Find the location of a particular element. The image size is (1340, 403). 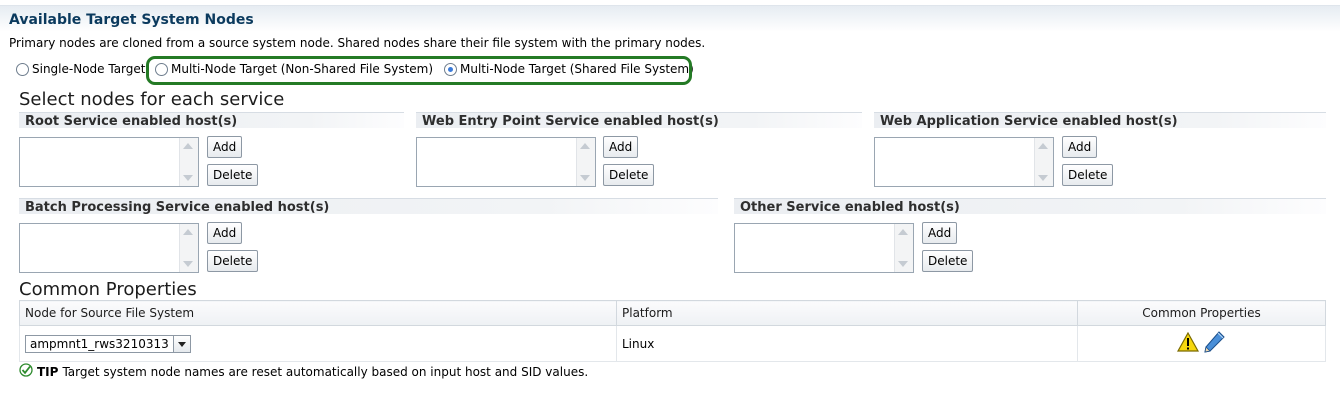

batch-delete-button: Delete is located at coordinates (233, 261).